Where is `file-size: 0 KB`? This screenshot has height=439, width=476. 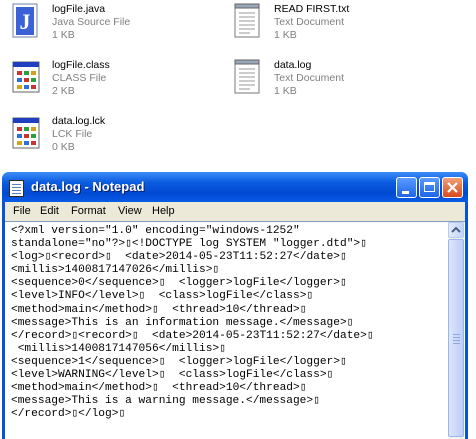 file-size: 0 KB is located at coordinates (63, 147).